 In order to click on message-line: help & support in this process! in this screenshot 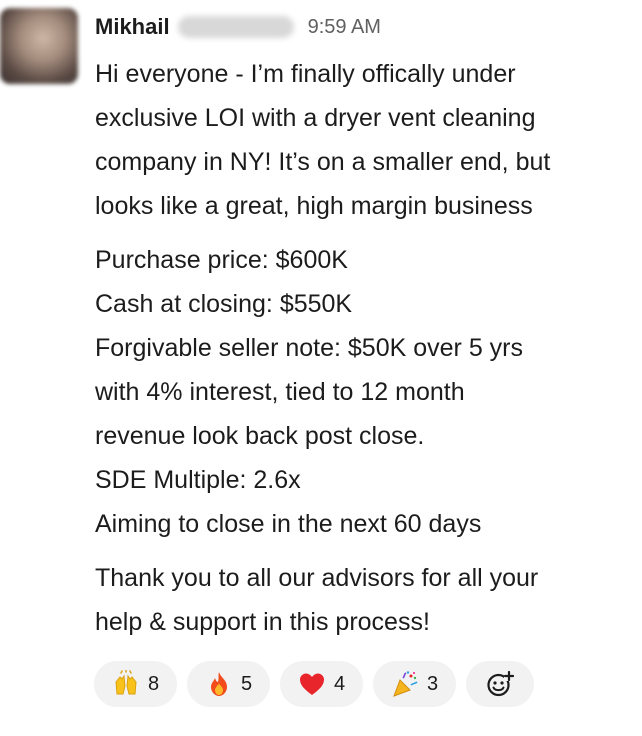, I will do `click(262, 622)`.